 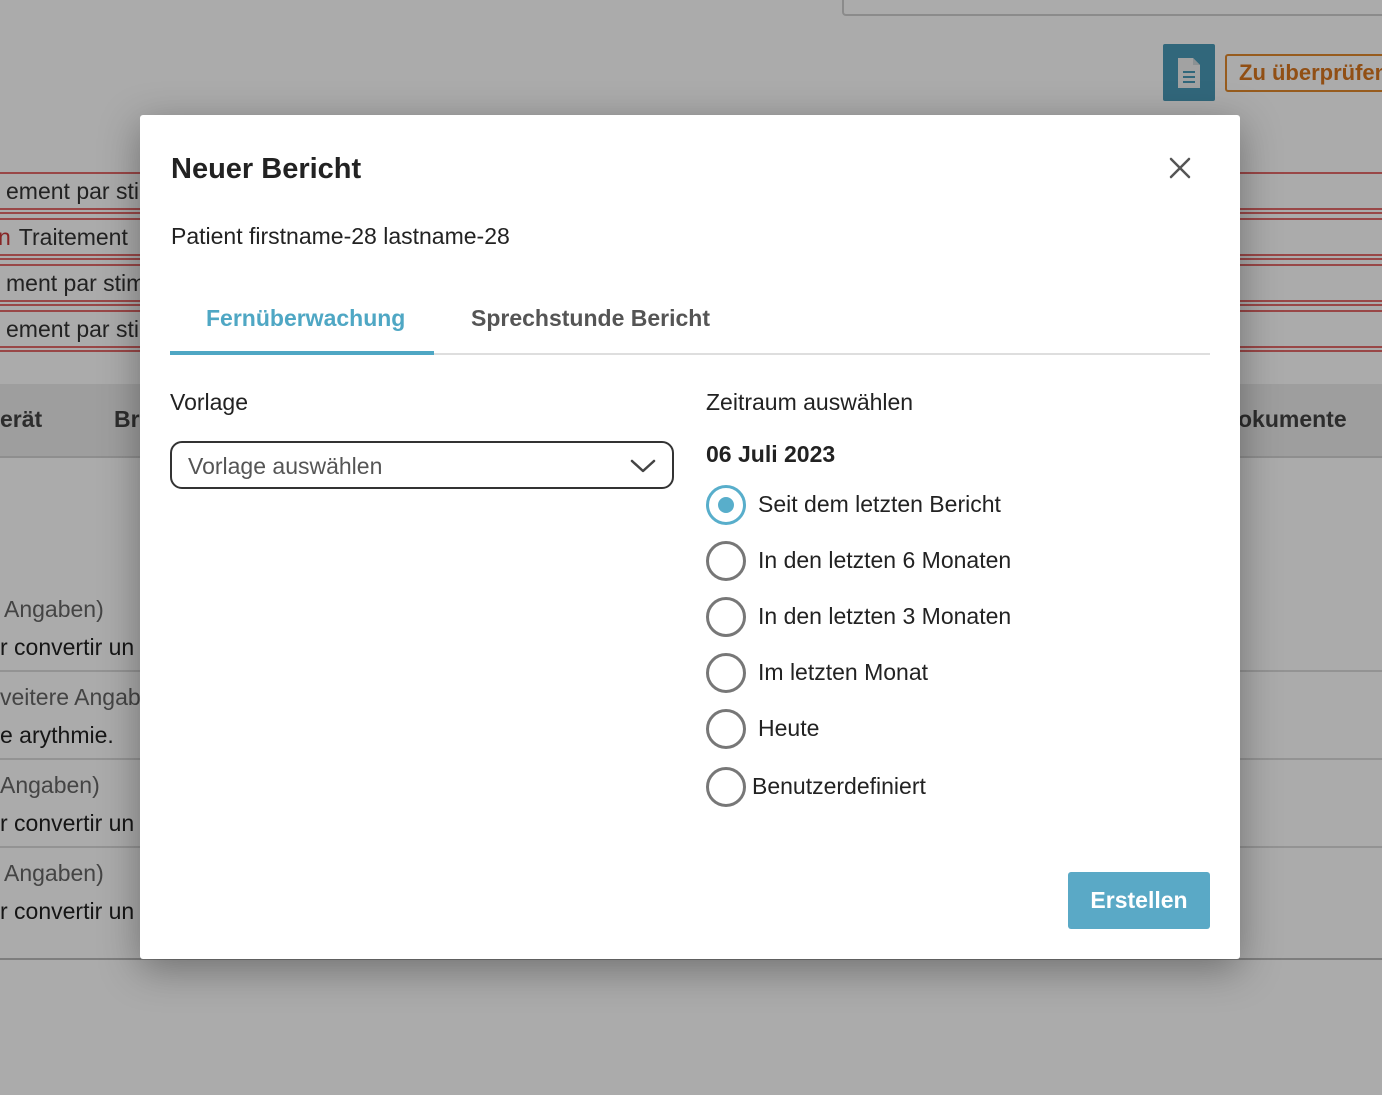 I want to click on close-button, so click(x=1180, y=168).